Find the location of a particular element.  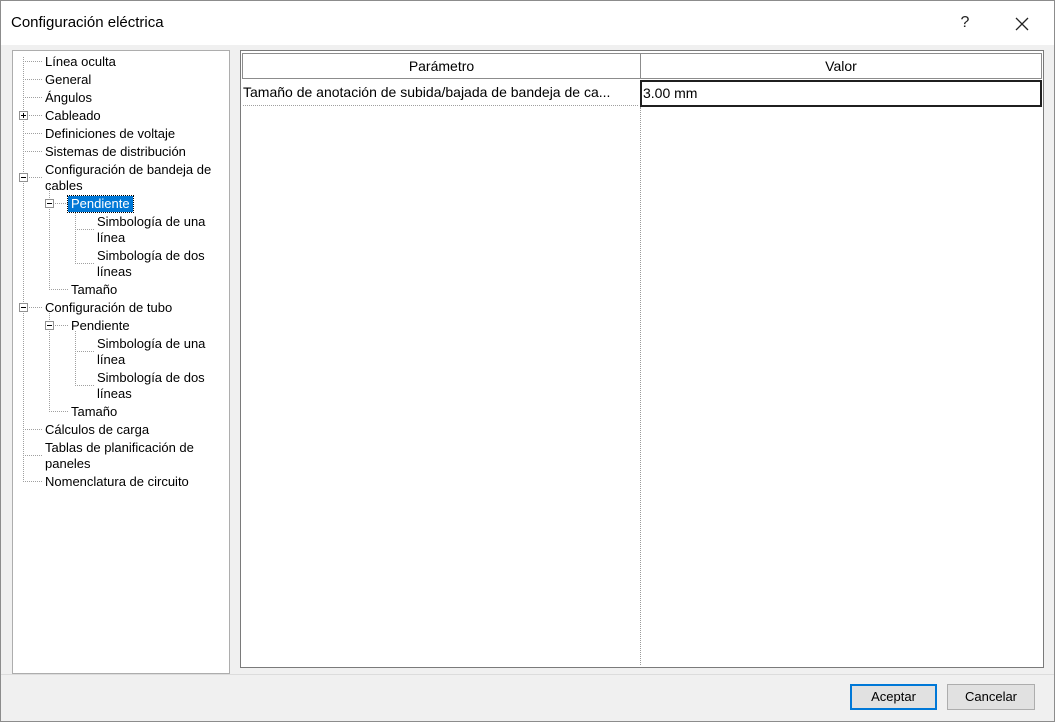

tree-item-angulos: Ángulos is located at coordinates (68, 98).